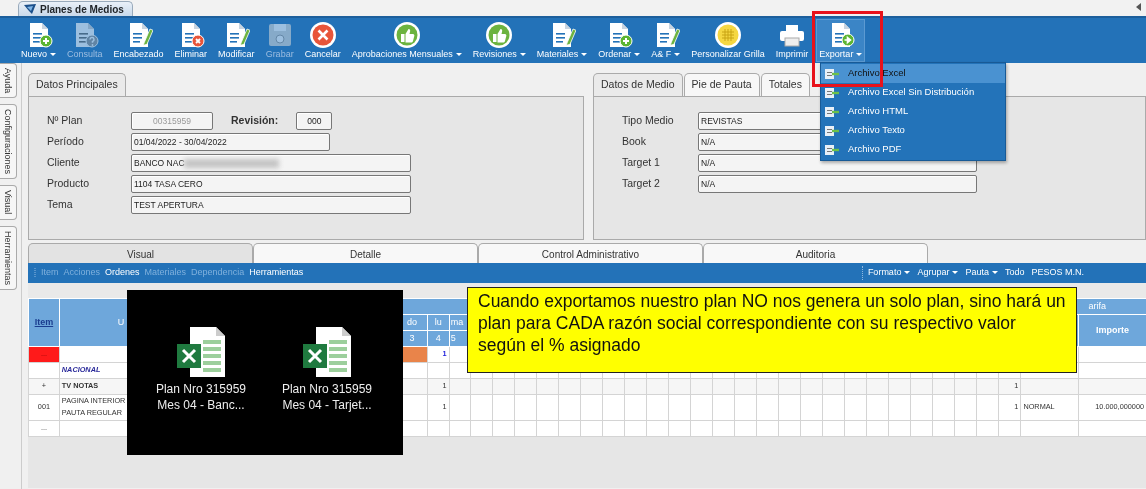 The height and width of the screenshot is (489, 1146). Describe the element at coordinates (638, 84) in the screenshot. I see `panel-tab: Datos de Medio` at that location.